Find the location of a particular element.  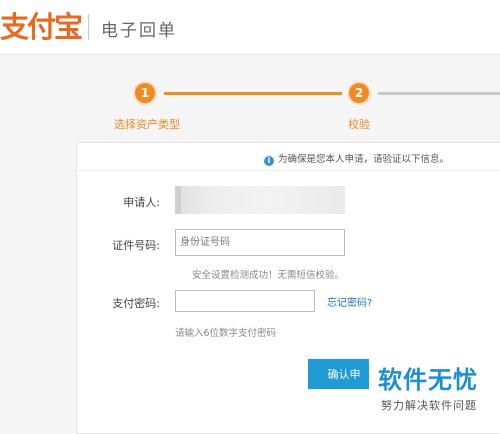

id-number-input is located at coordinates (260, 242).